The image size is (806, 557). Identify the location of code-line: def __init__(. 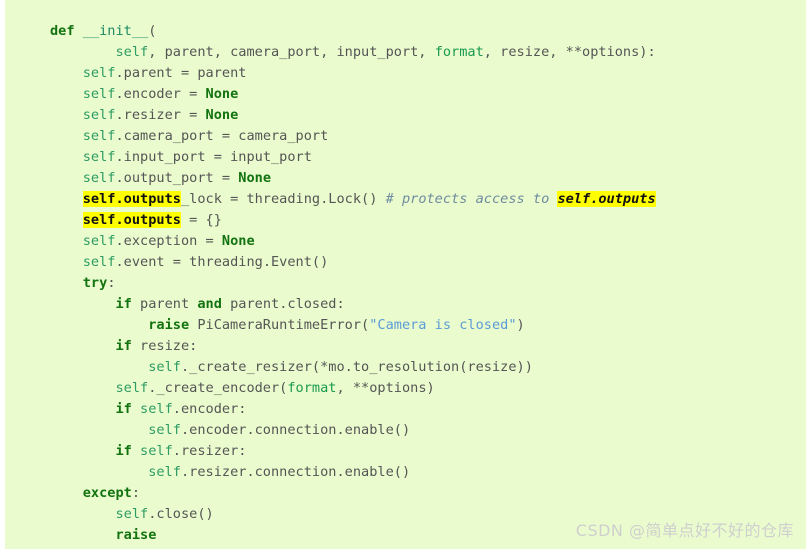
(353, 31).